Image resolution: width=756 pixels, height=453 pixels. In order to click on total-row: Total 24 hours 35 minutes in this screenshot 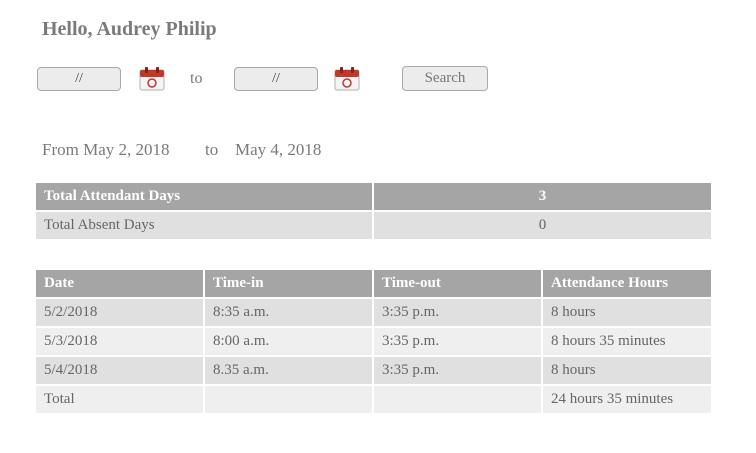, I will do `click(373, 399)`.